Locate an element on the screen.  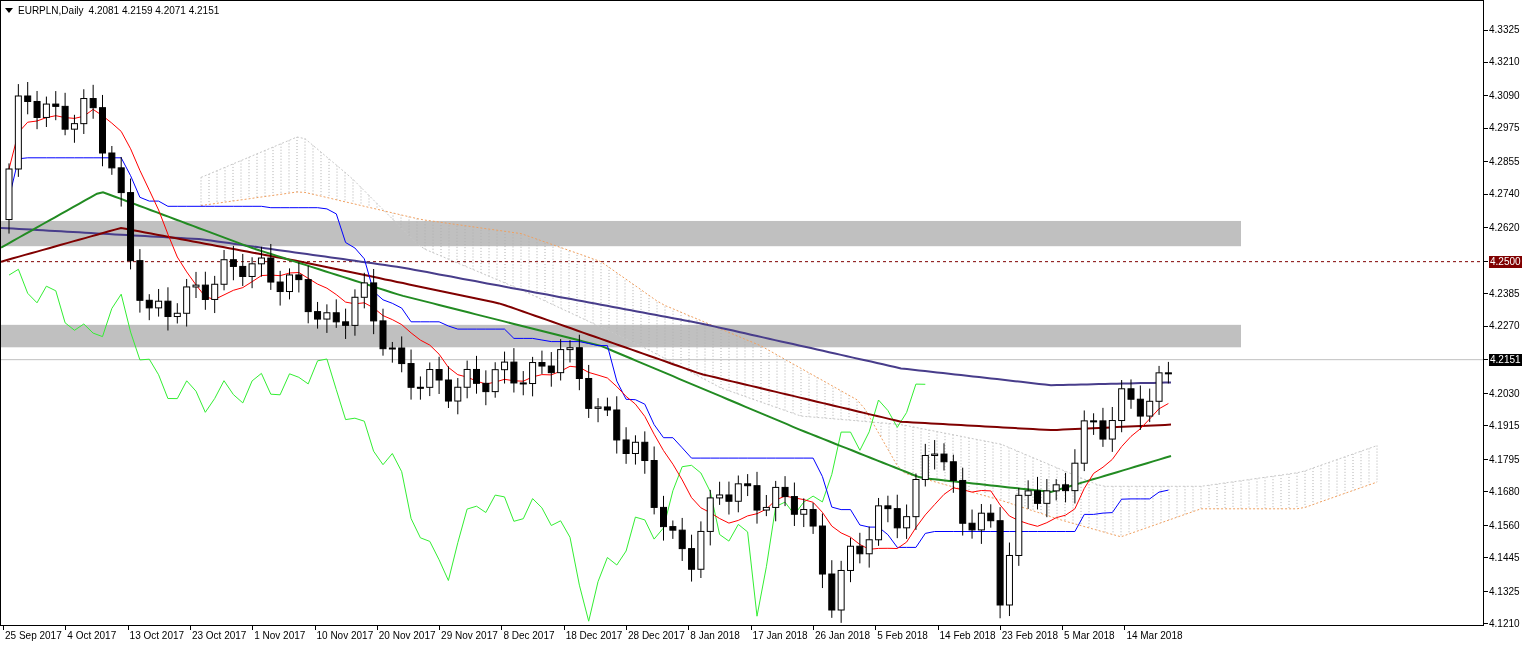
price-label: 4.2500 is located at coordinates (1505, 261).